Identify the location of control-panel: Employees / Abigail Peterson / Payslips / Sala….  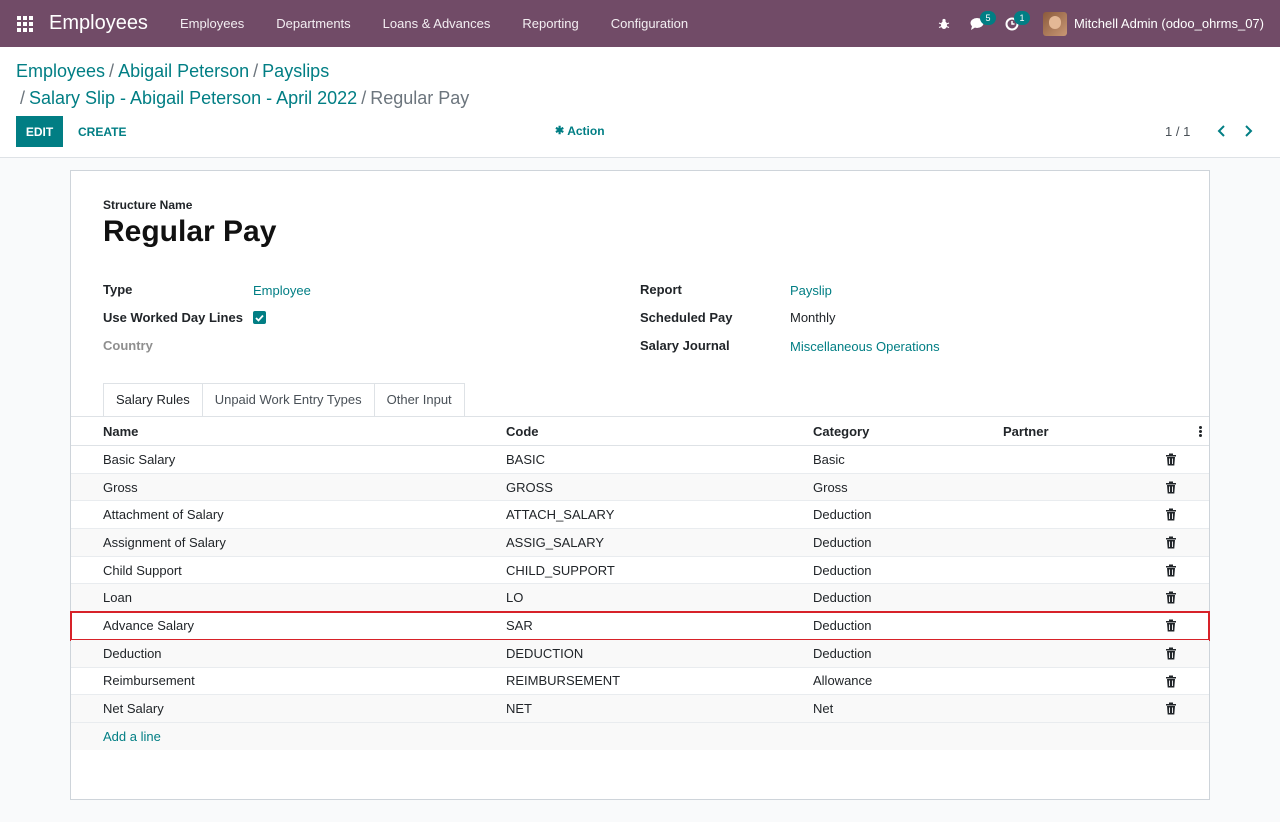
(640, 102).